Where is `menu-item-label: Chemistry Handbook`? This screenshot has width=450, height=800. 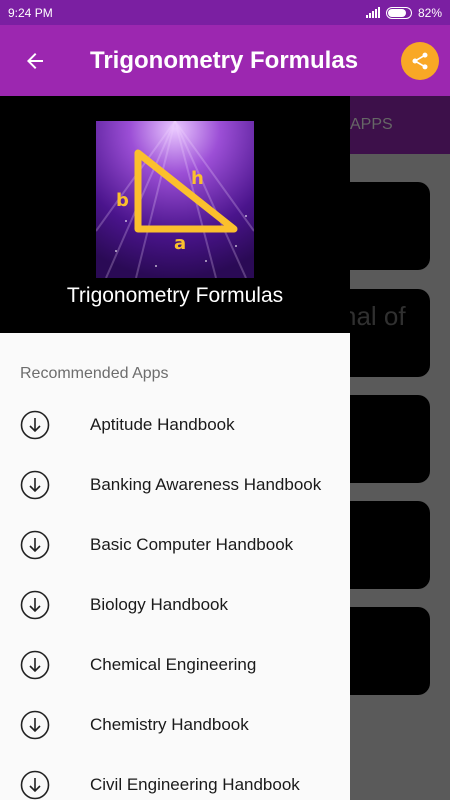
menu-item-label: Chemistry Handbook is located at coordinates (169, 724).